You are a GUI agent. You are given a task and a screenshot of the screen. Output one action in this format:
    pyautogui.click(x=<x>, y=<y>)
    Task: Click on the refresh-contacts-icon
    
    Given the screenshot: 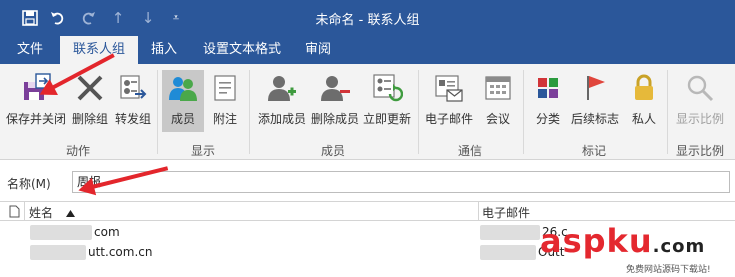 What is the action you would take?
    pyautogui.click(x=387, y=88)
    